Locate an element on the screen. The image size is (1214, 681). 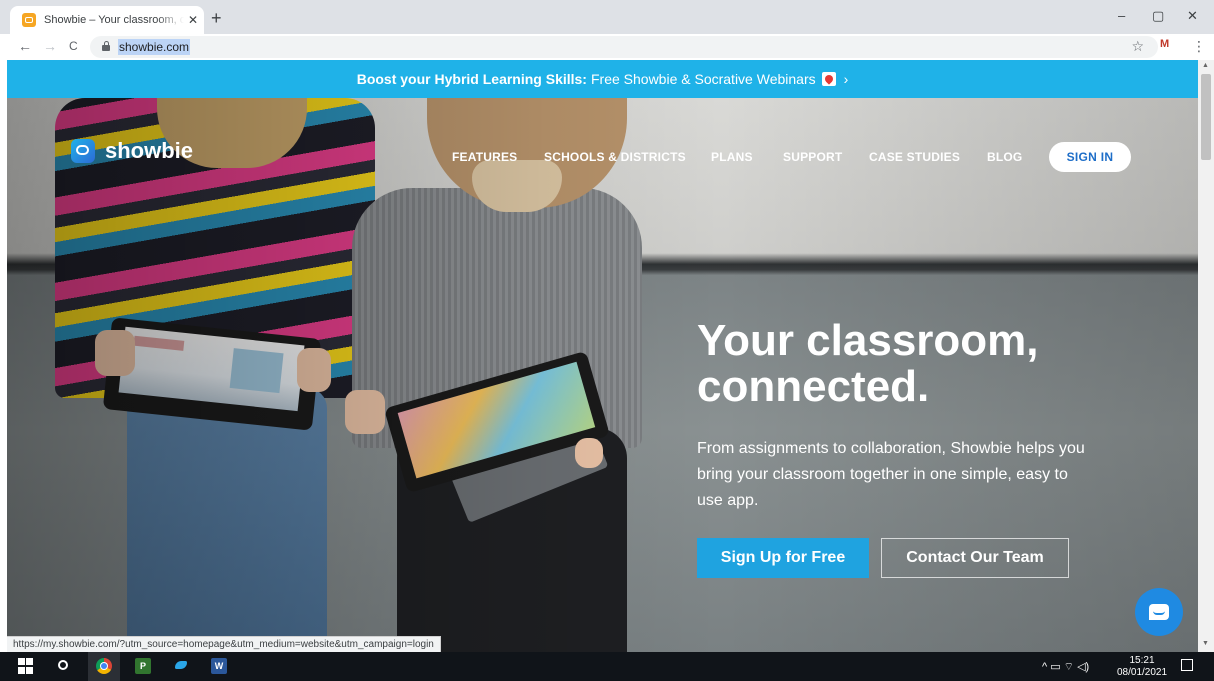
address-bar-url: showbie.com is located at coordinates (154, 47).